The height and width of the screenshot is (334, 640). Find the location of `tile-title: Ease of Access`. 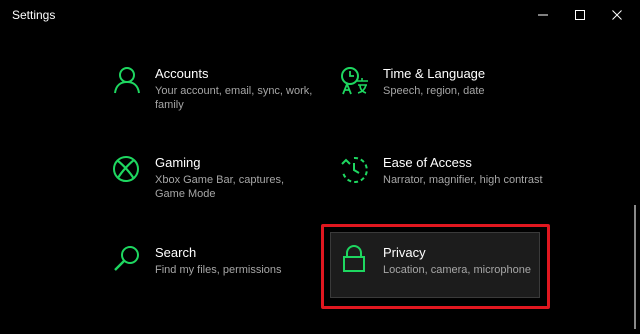

tile-title: Ease of Access is located at coordinates (427, 162).